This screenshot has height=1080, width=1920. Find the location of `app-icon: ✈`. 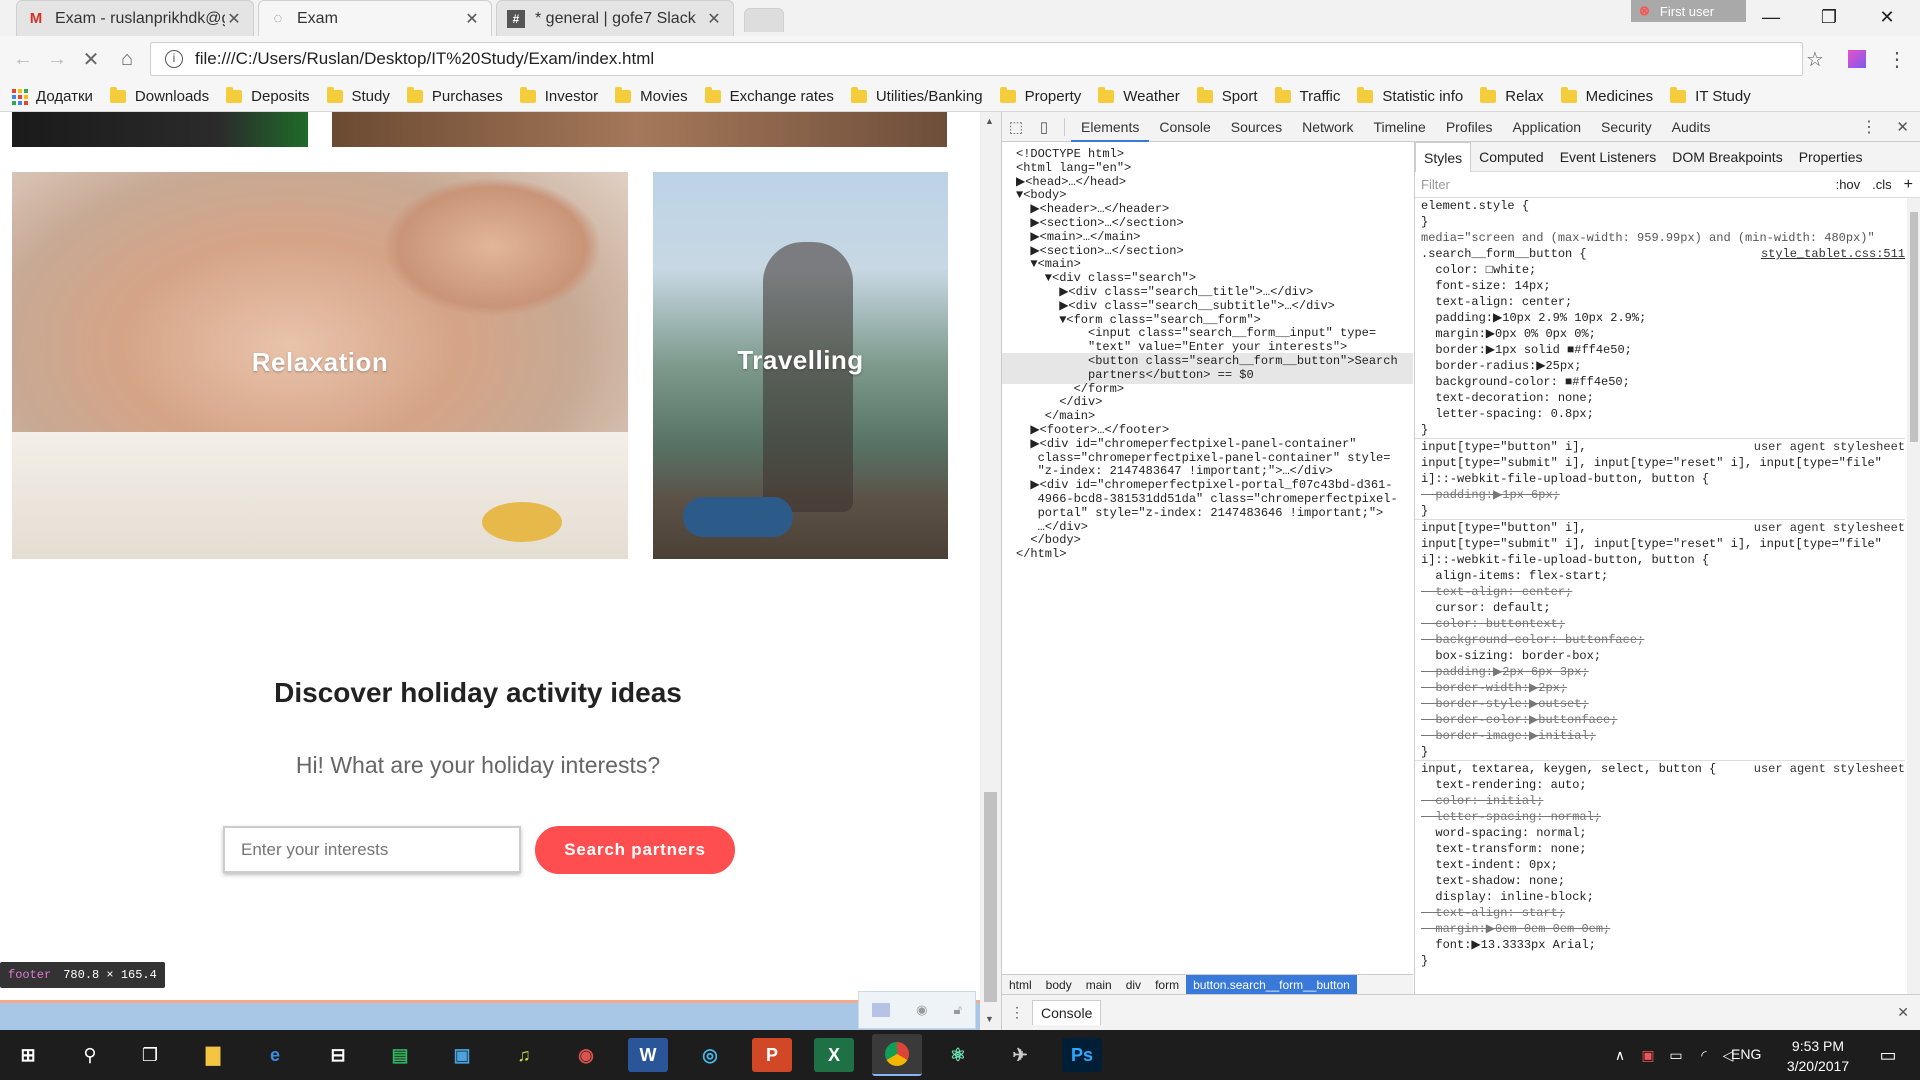

app-icon: ✈ is located at coordinates (1020, 1055).